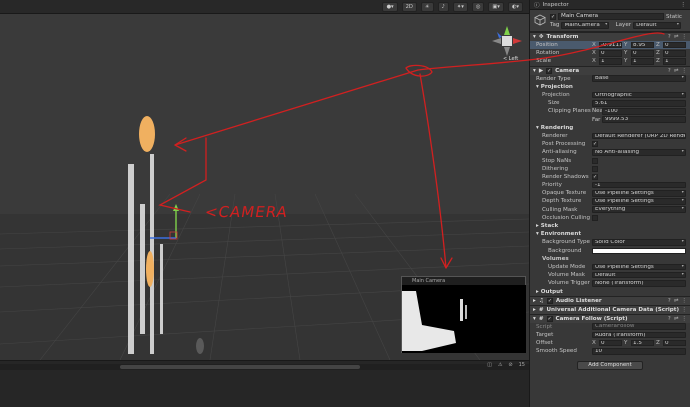 Image resolution: width=690 pixels, height=407 pixels. What do you see at coordinates (240, 367) in the screenshot?
I see `scene-scroll-thumb` at bounding box center [240, 367].